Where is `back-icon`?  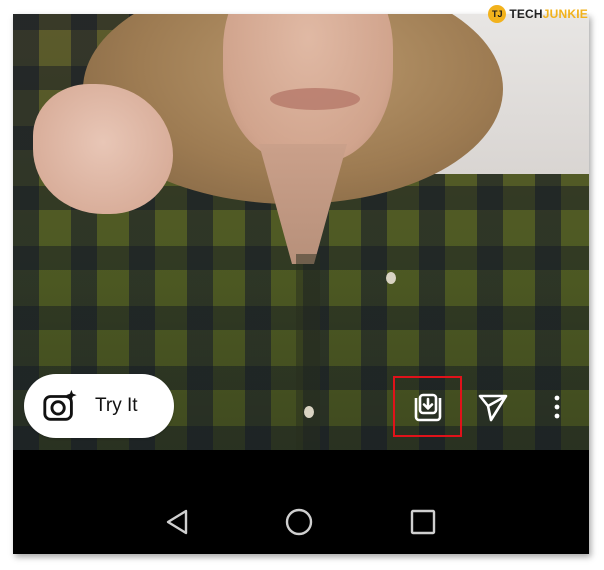
back-icon is located at coordinates (177, 522).